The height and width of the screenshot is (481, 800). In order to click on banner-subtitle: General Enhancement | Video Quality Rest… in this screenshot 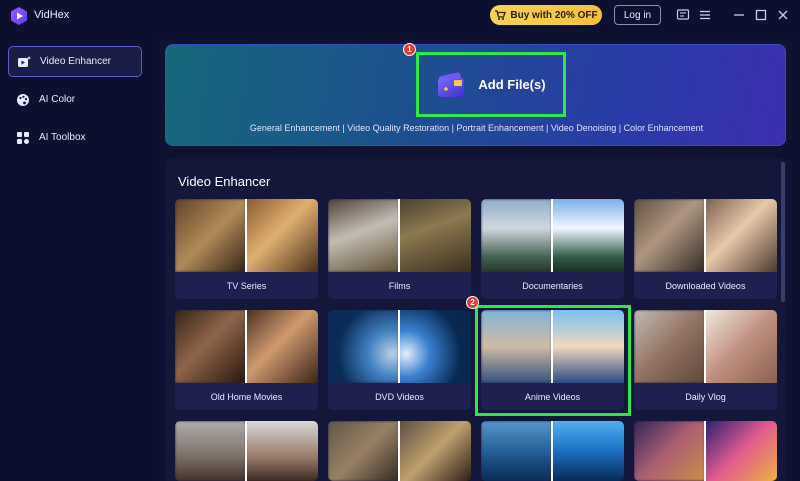, I will do `click(476, 128)`.